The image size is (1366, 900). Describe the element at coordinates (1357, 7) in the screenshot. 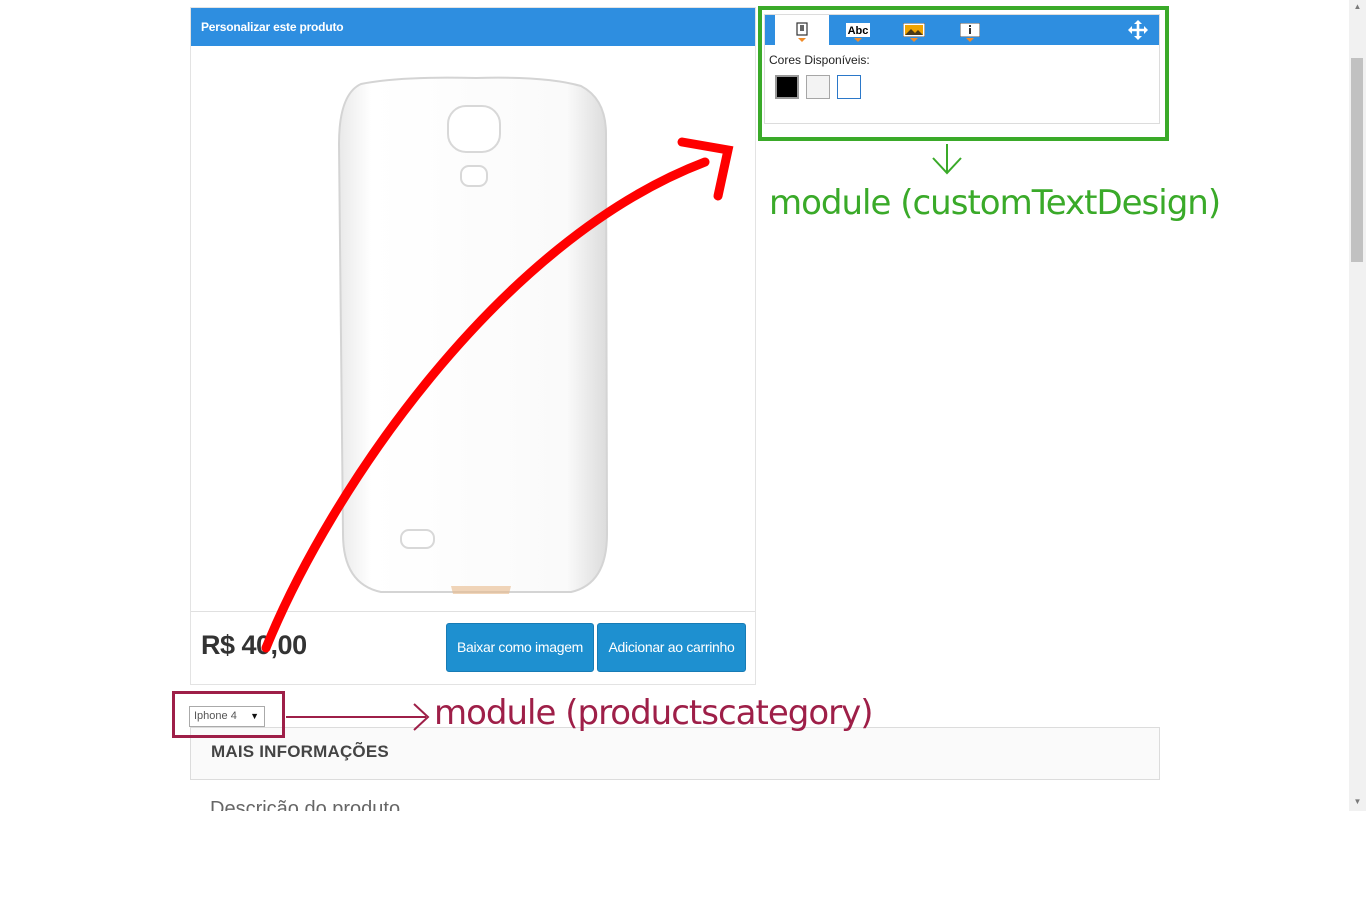

I see `scroll-up-arrow-icon: ▲` at that location.